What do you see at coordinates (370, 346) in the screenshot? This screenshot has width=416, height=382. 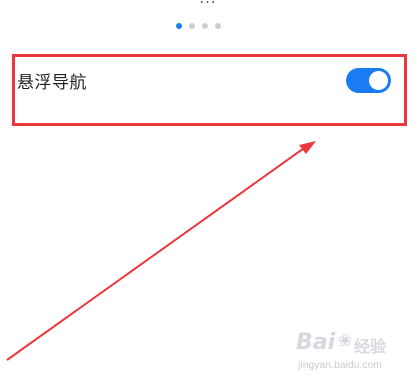 I see `watermark-logo-cn: 经验` at bounding box center [370, 346].